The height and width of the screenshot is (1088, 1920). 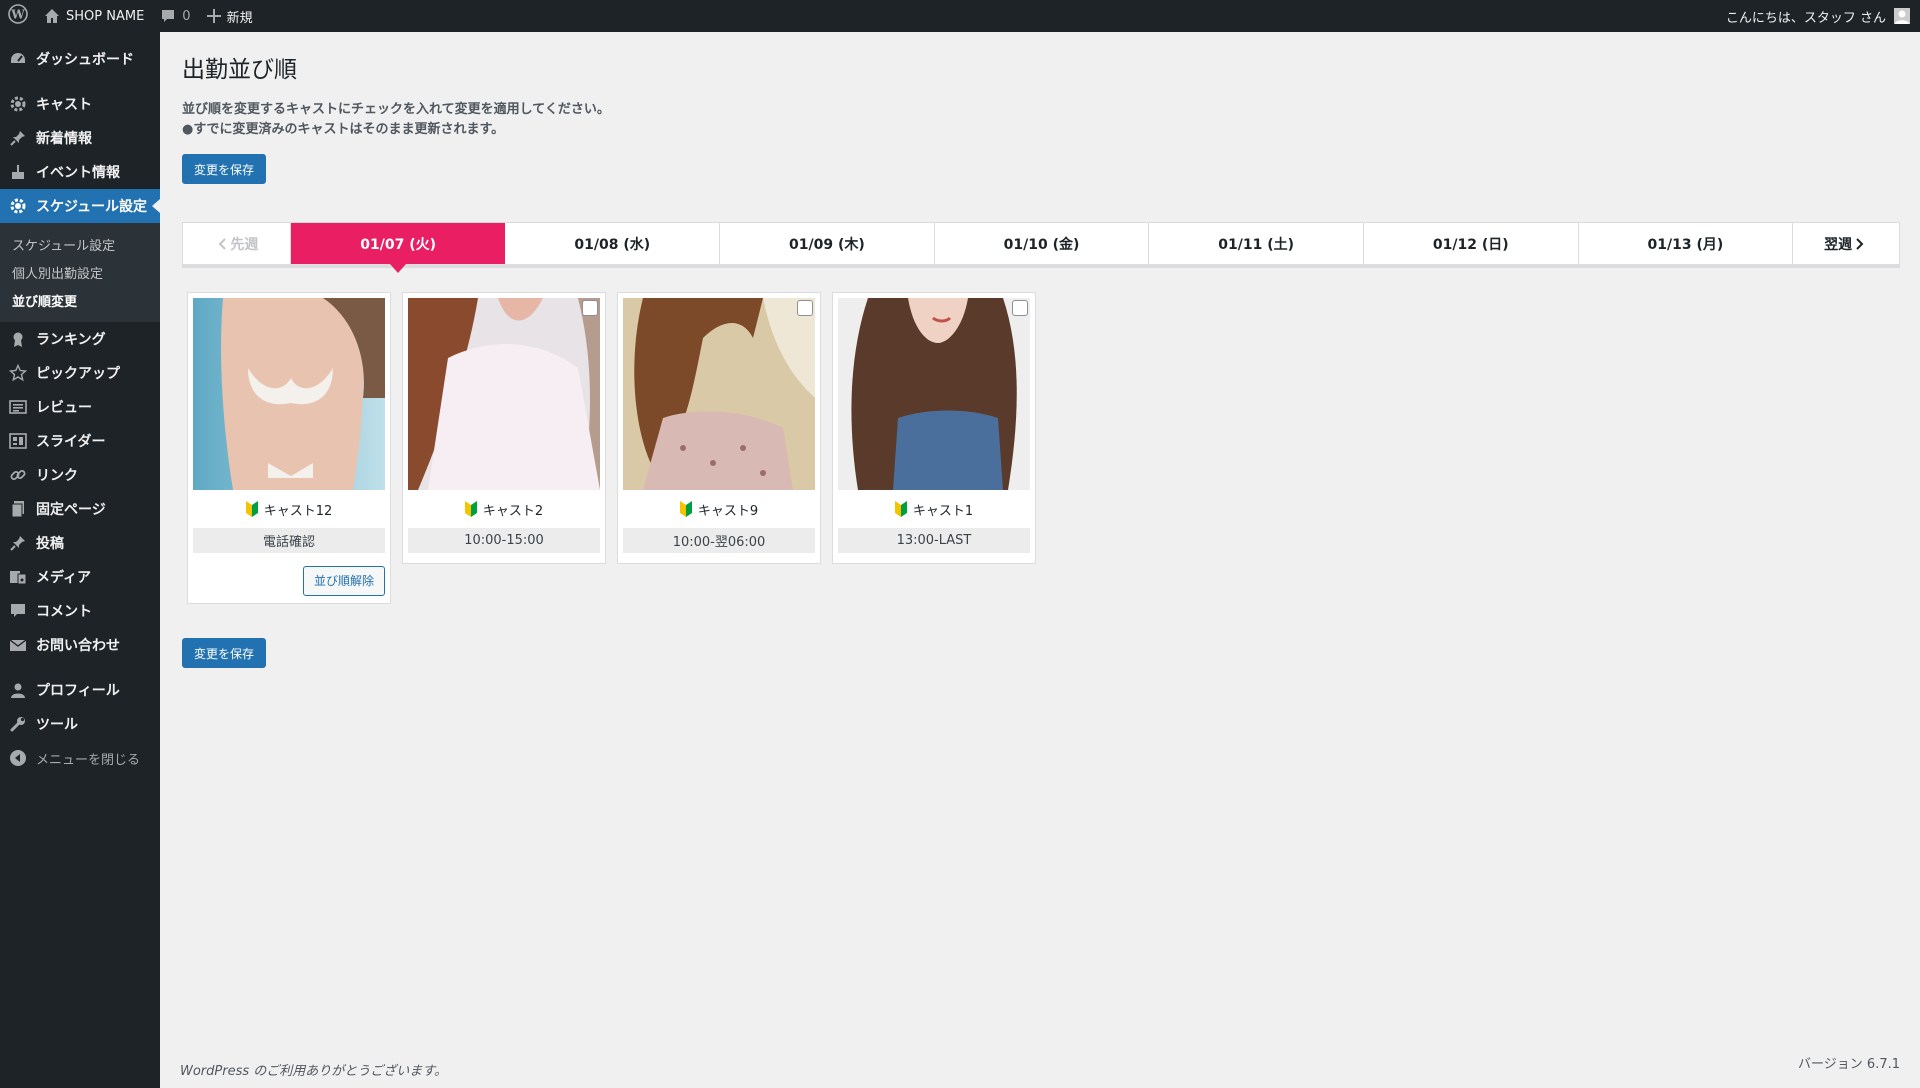 I want to click on cast-card: キャスト12 電話確認 並び順解除, so click(x=289, y=448).